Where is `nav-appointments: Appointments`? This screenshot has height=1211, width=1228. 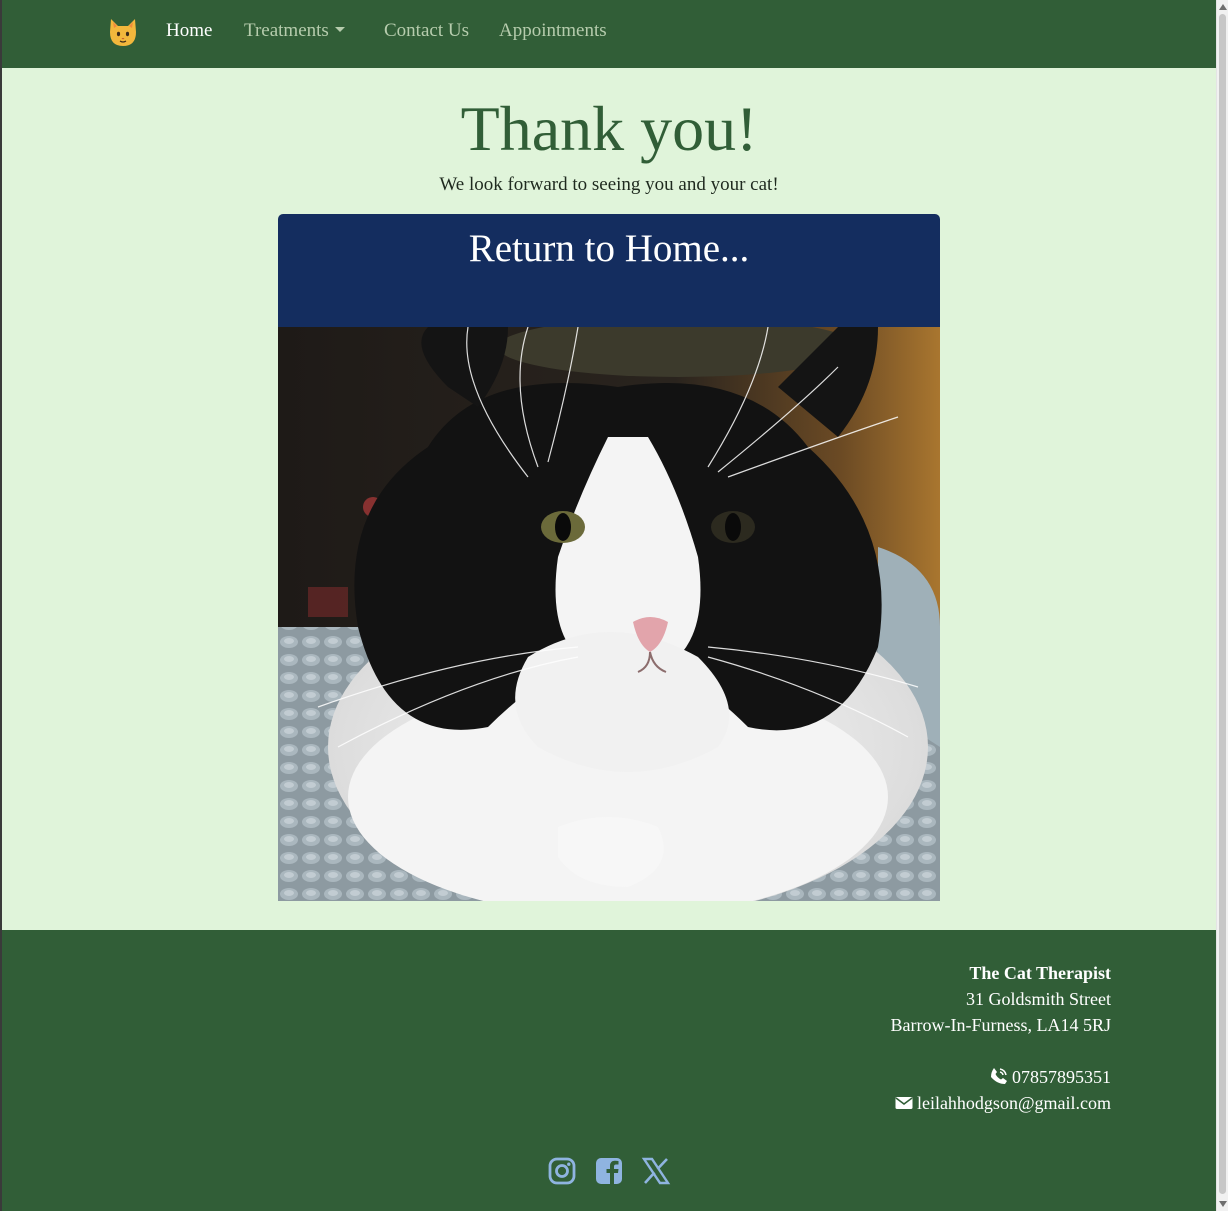 nav-appointments: Appointments is located at coordinates (553, 31).